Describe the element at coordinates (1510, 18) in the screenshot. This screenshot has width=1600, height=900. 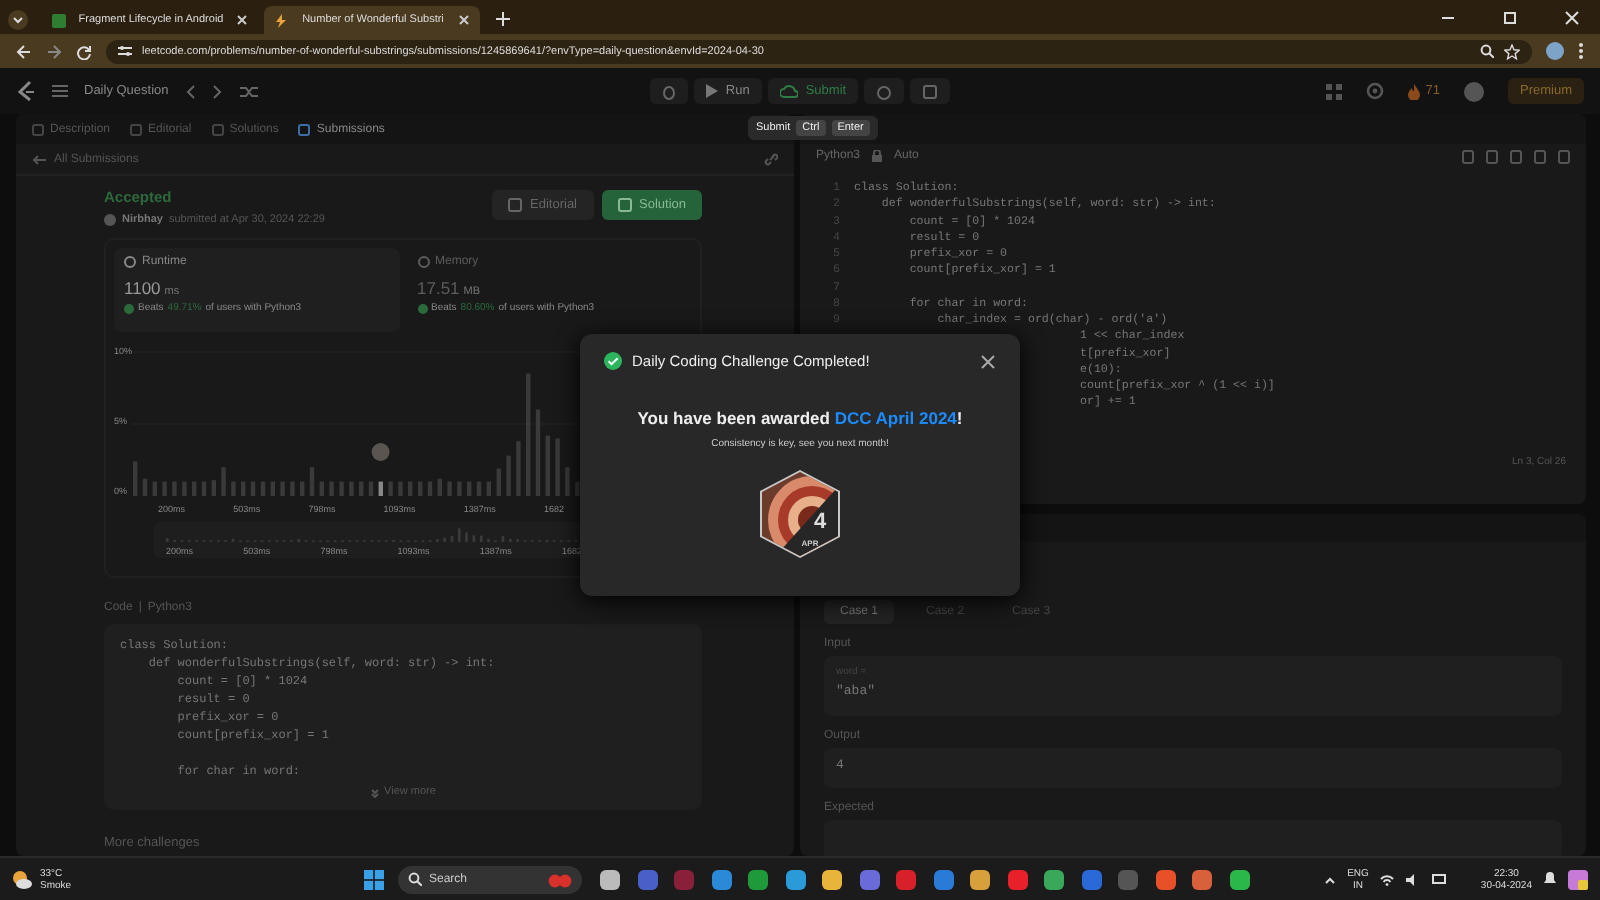
I see `restore-icon` at that location.